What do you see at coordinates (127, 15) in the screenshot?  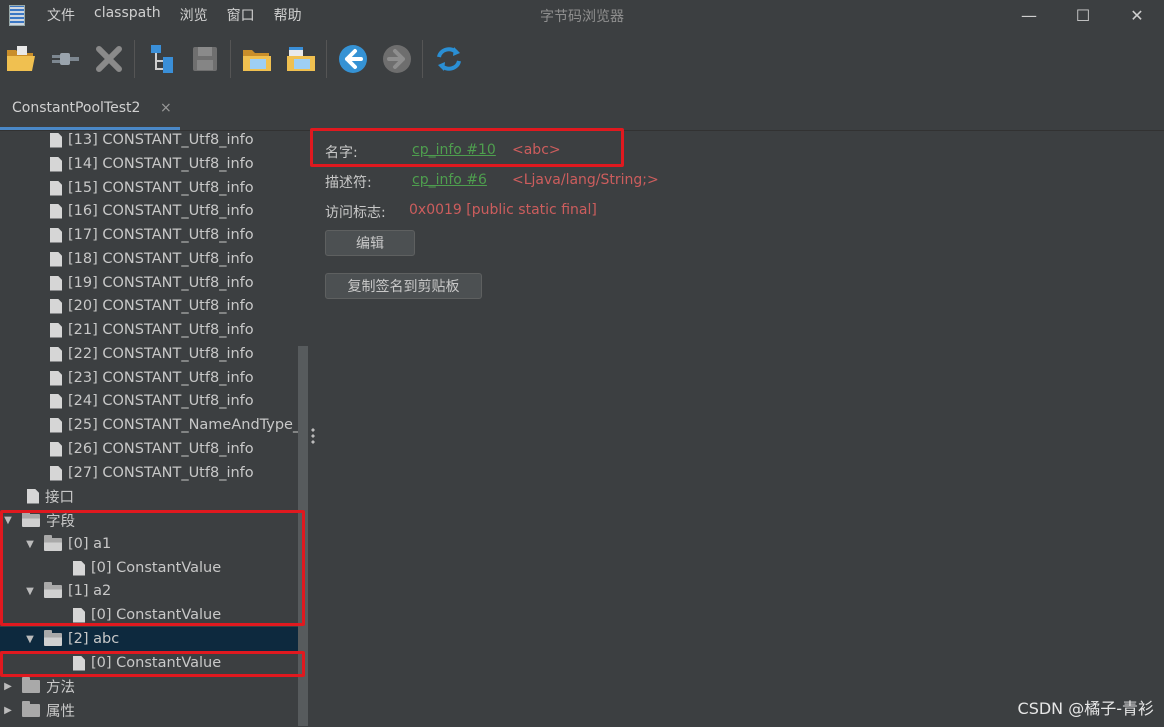 I see `menu-classpath: classpath` at bounding box center [127, 15].